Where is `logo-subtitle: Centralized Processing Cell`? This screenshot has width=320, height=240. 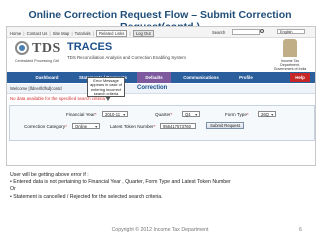 logo-subtitle: Centralized Processing Cell is located at coordinates (37, 61).